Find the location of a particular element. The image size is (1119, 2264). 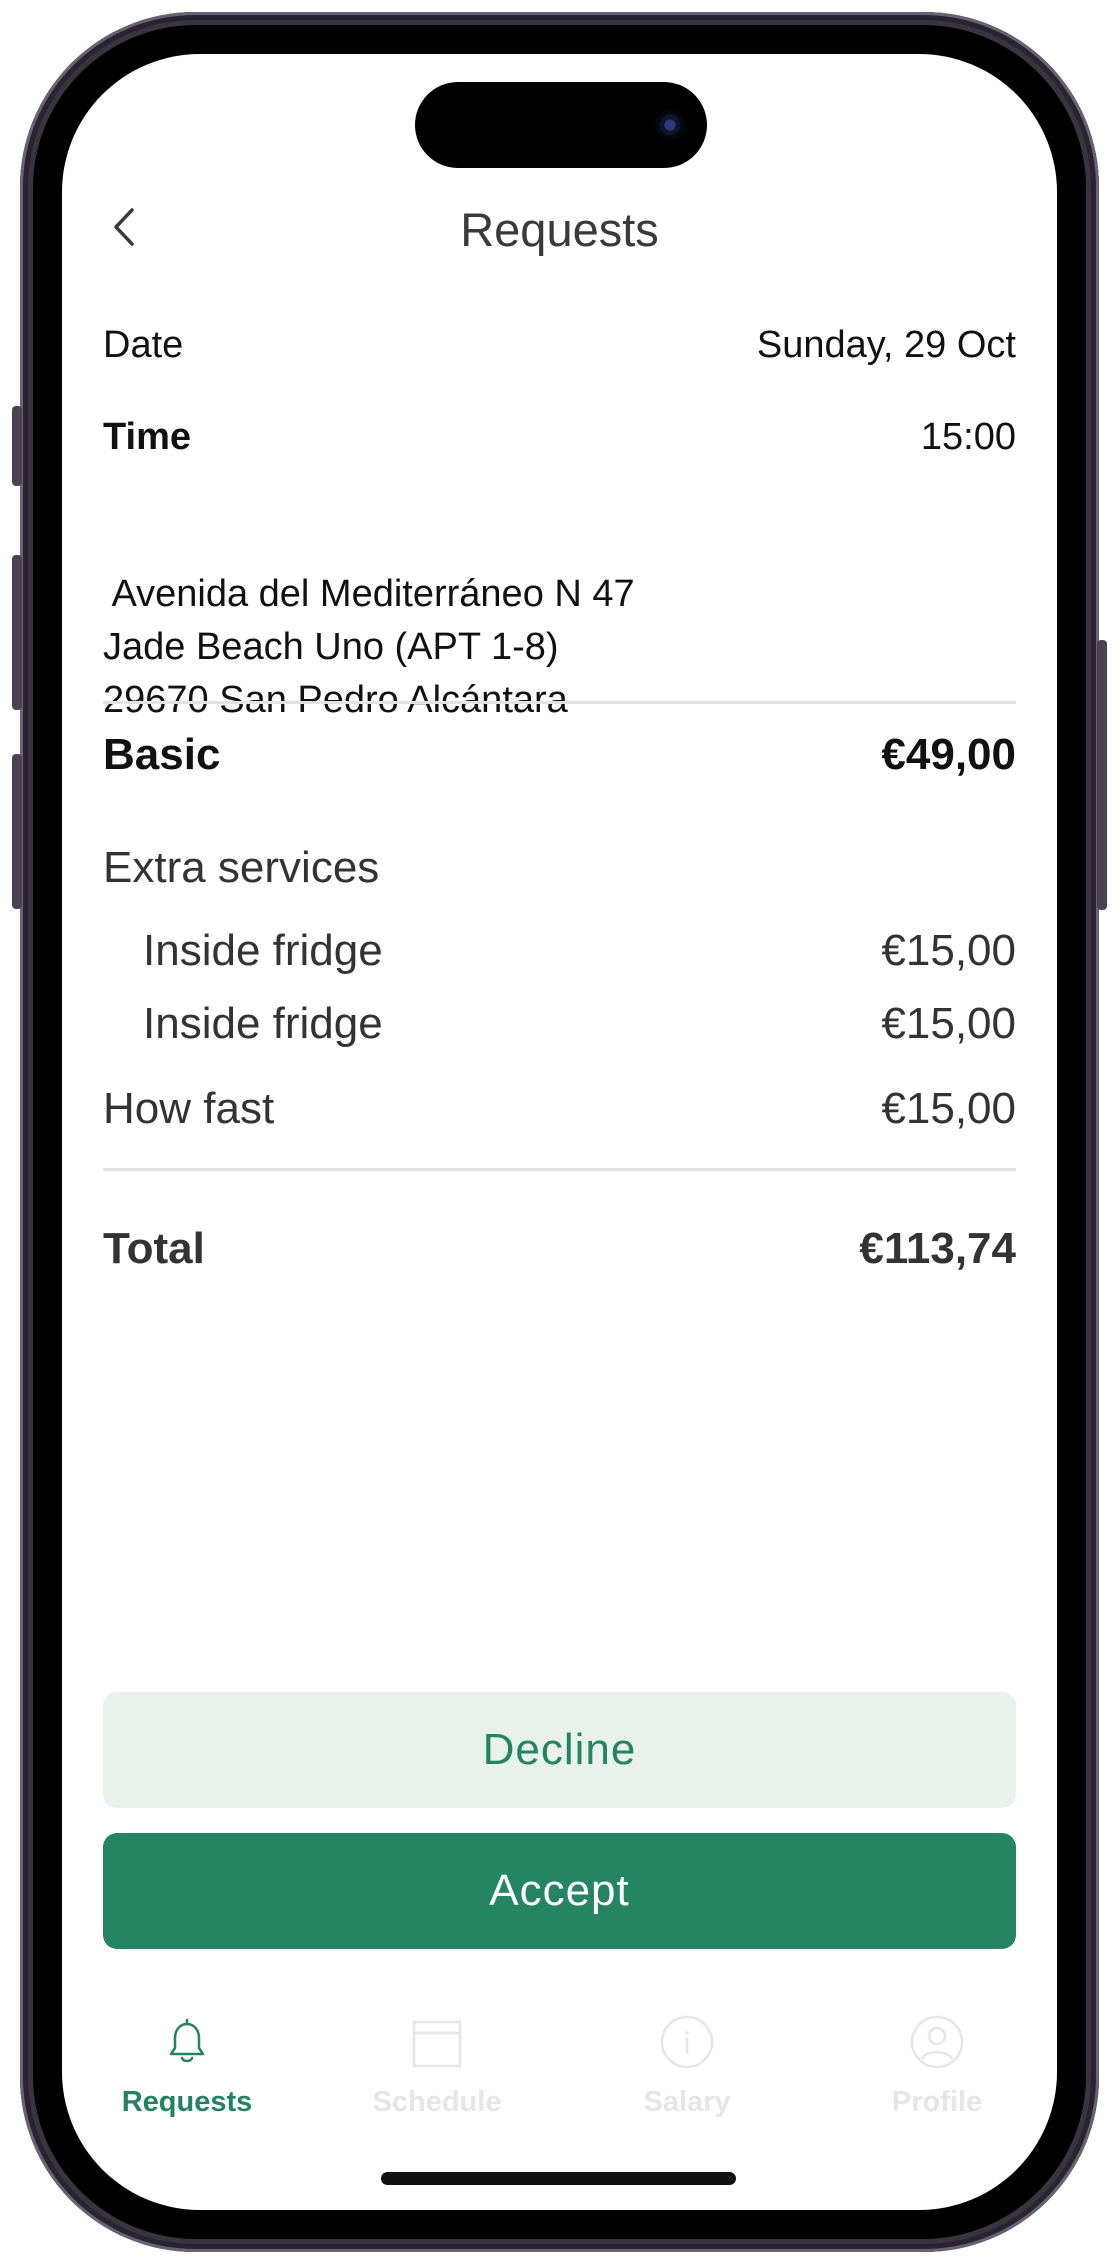

accept-button: Accept is located at coordinates (559, 1891).